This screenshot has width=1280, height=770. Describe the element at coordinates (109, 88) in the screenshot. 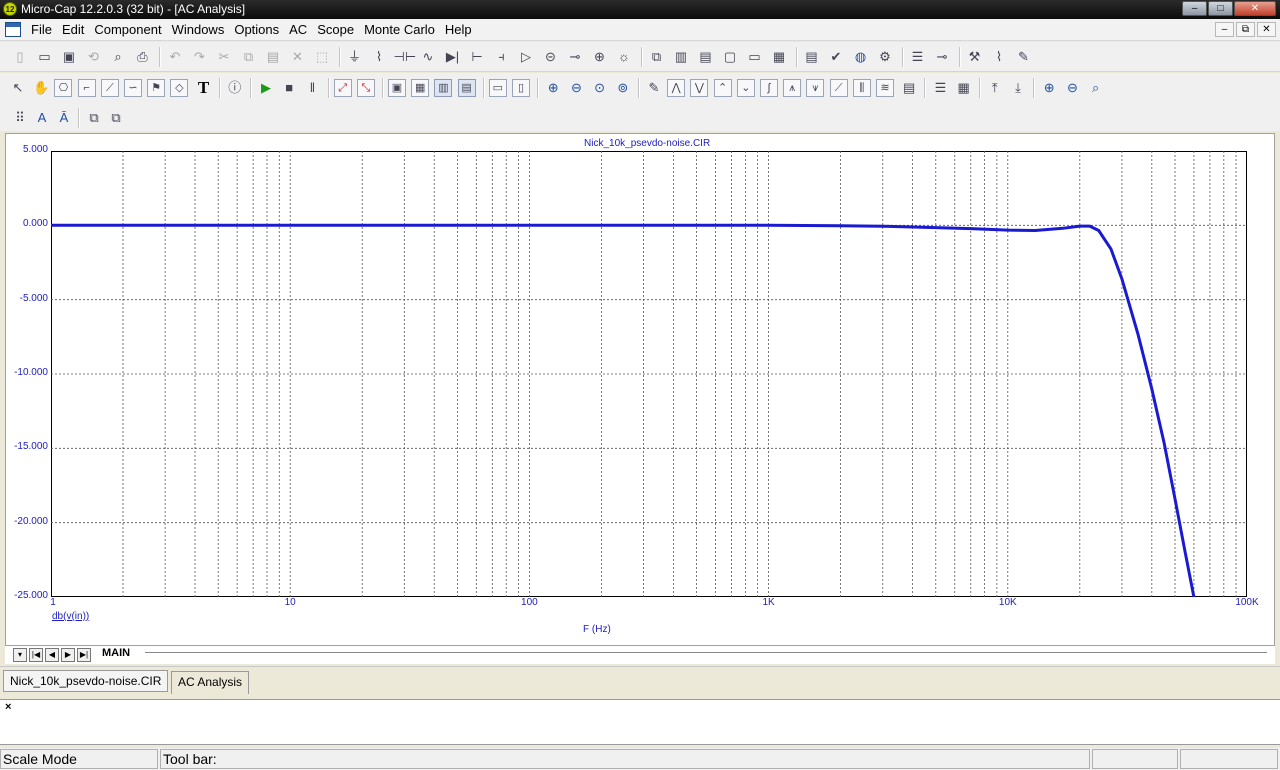

I see `diagonal-wire-icon: ⟋` at that location.